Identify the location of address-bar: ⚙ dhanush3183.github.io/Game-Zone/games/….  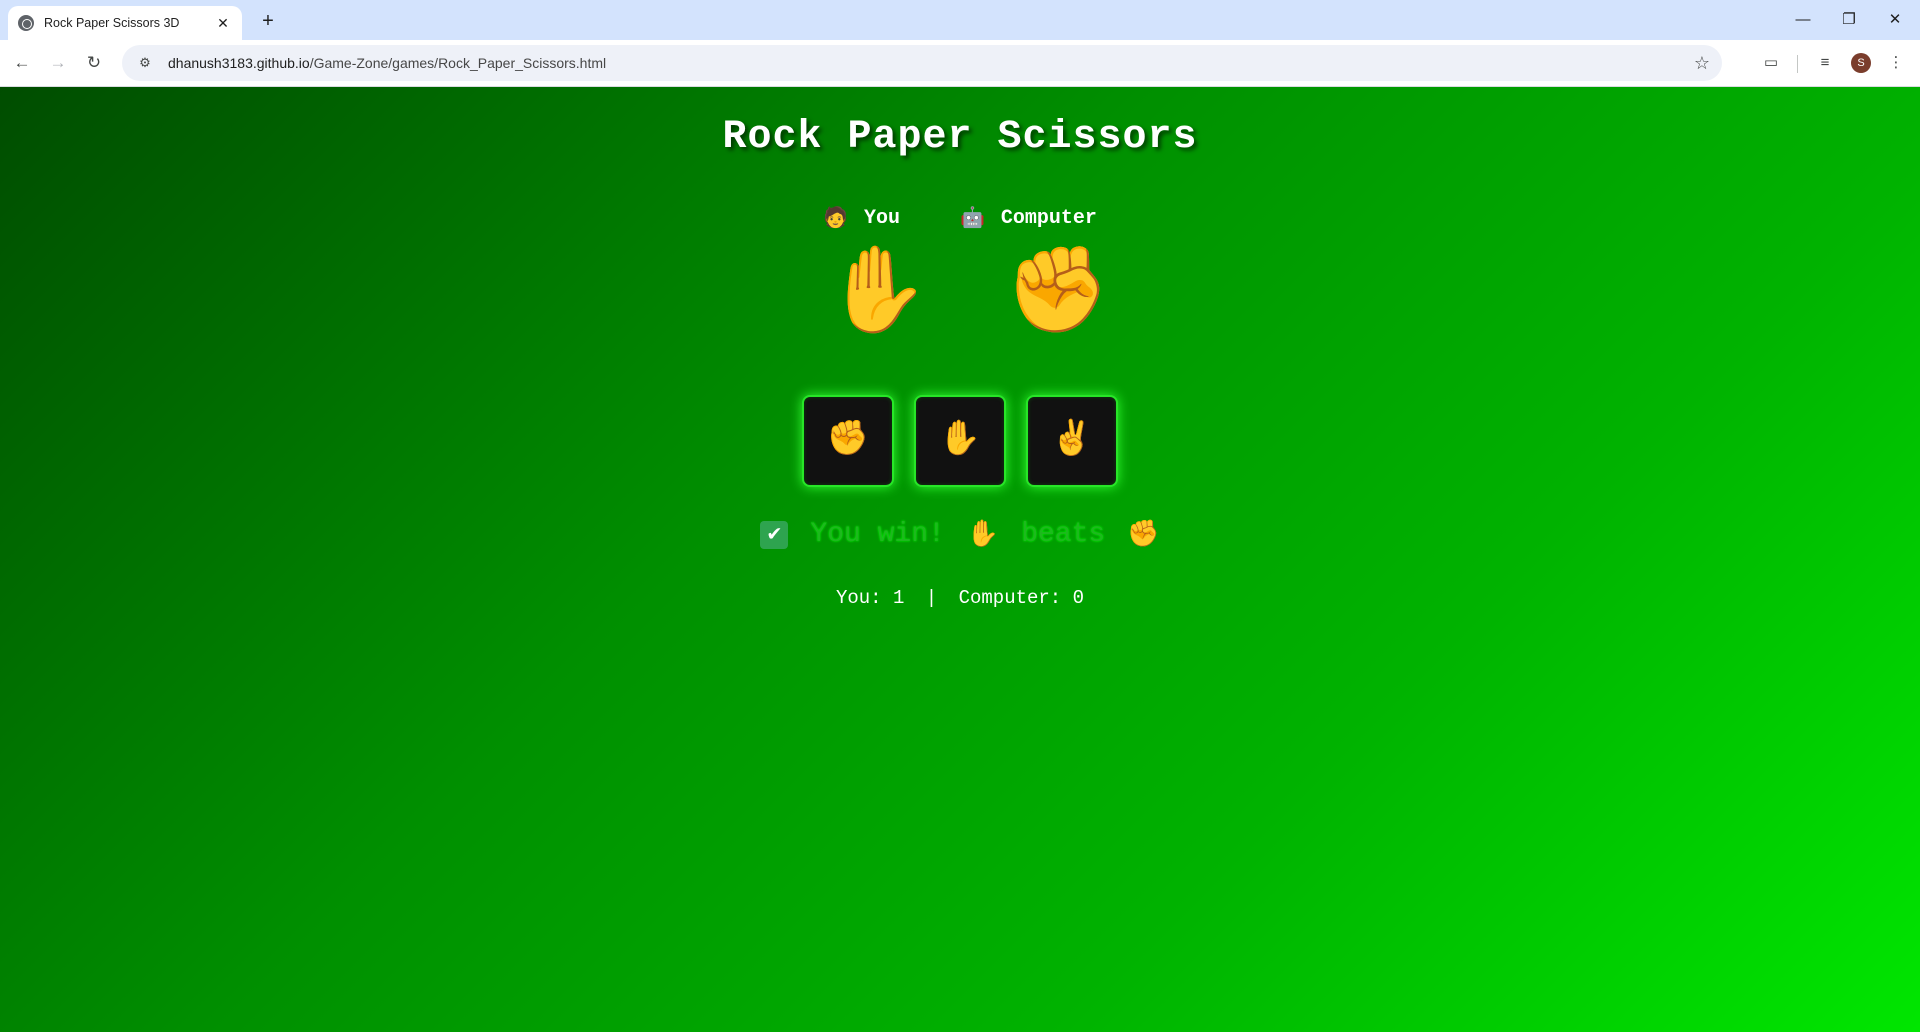
(922, 63).